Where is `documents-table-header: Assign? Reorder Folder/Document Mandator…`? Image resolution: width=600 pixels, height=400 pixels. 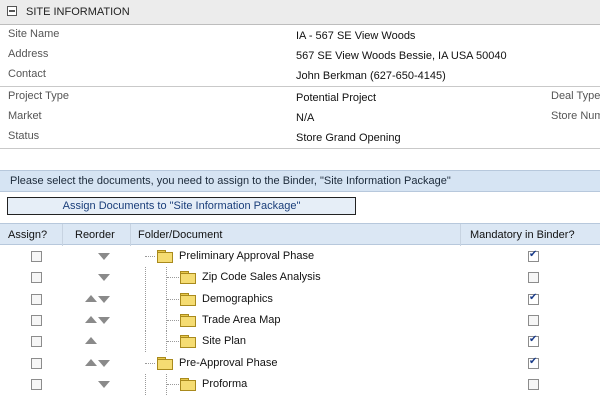 documents-table-header: Assign? Reorder Folder/Document Mandator… is located at coordinates (300, 234).